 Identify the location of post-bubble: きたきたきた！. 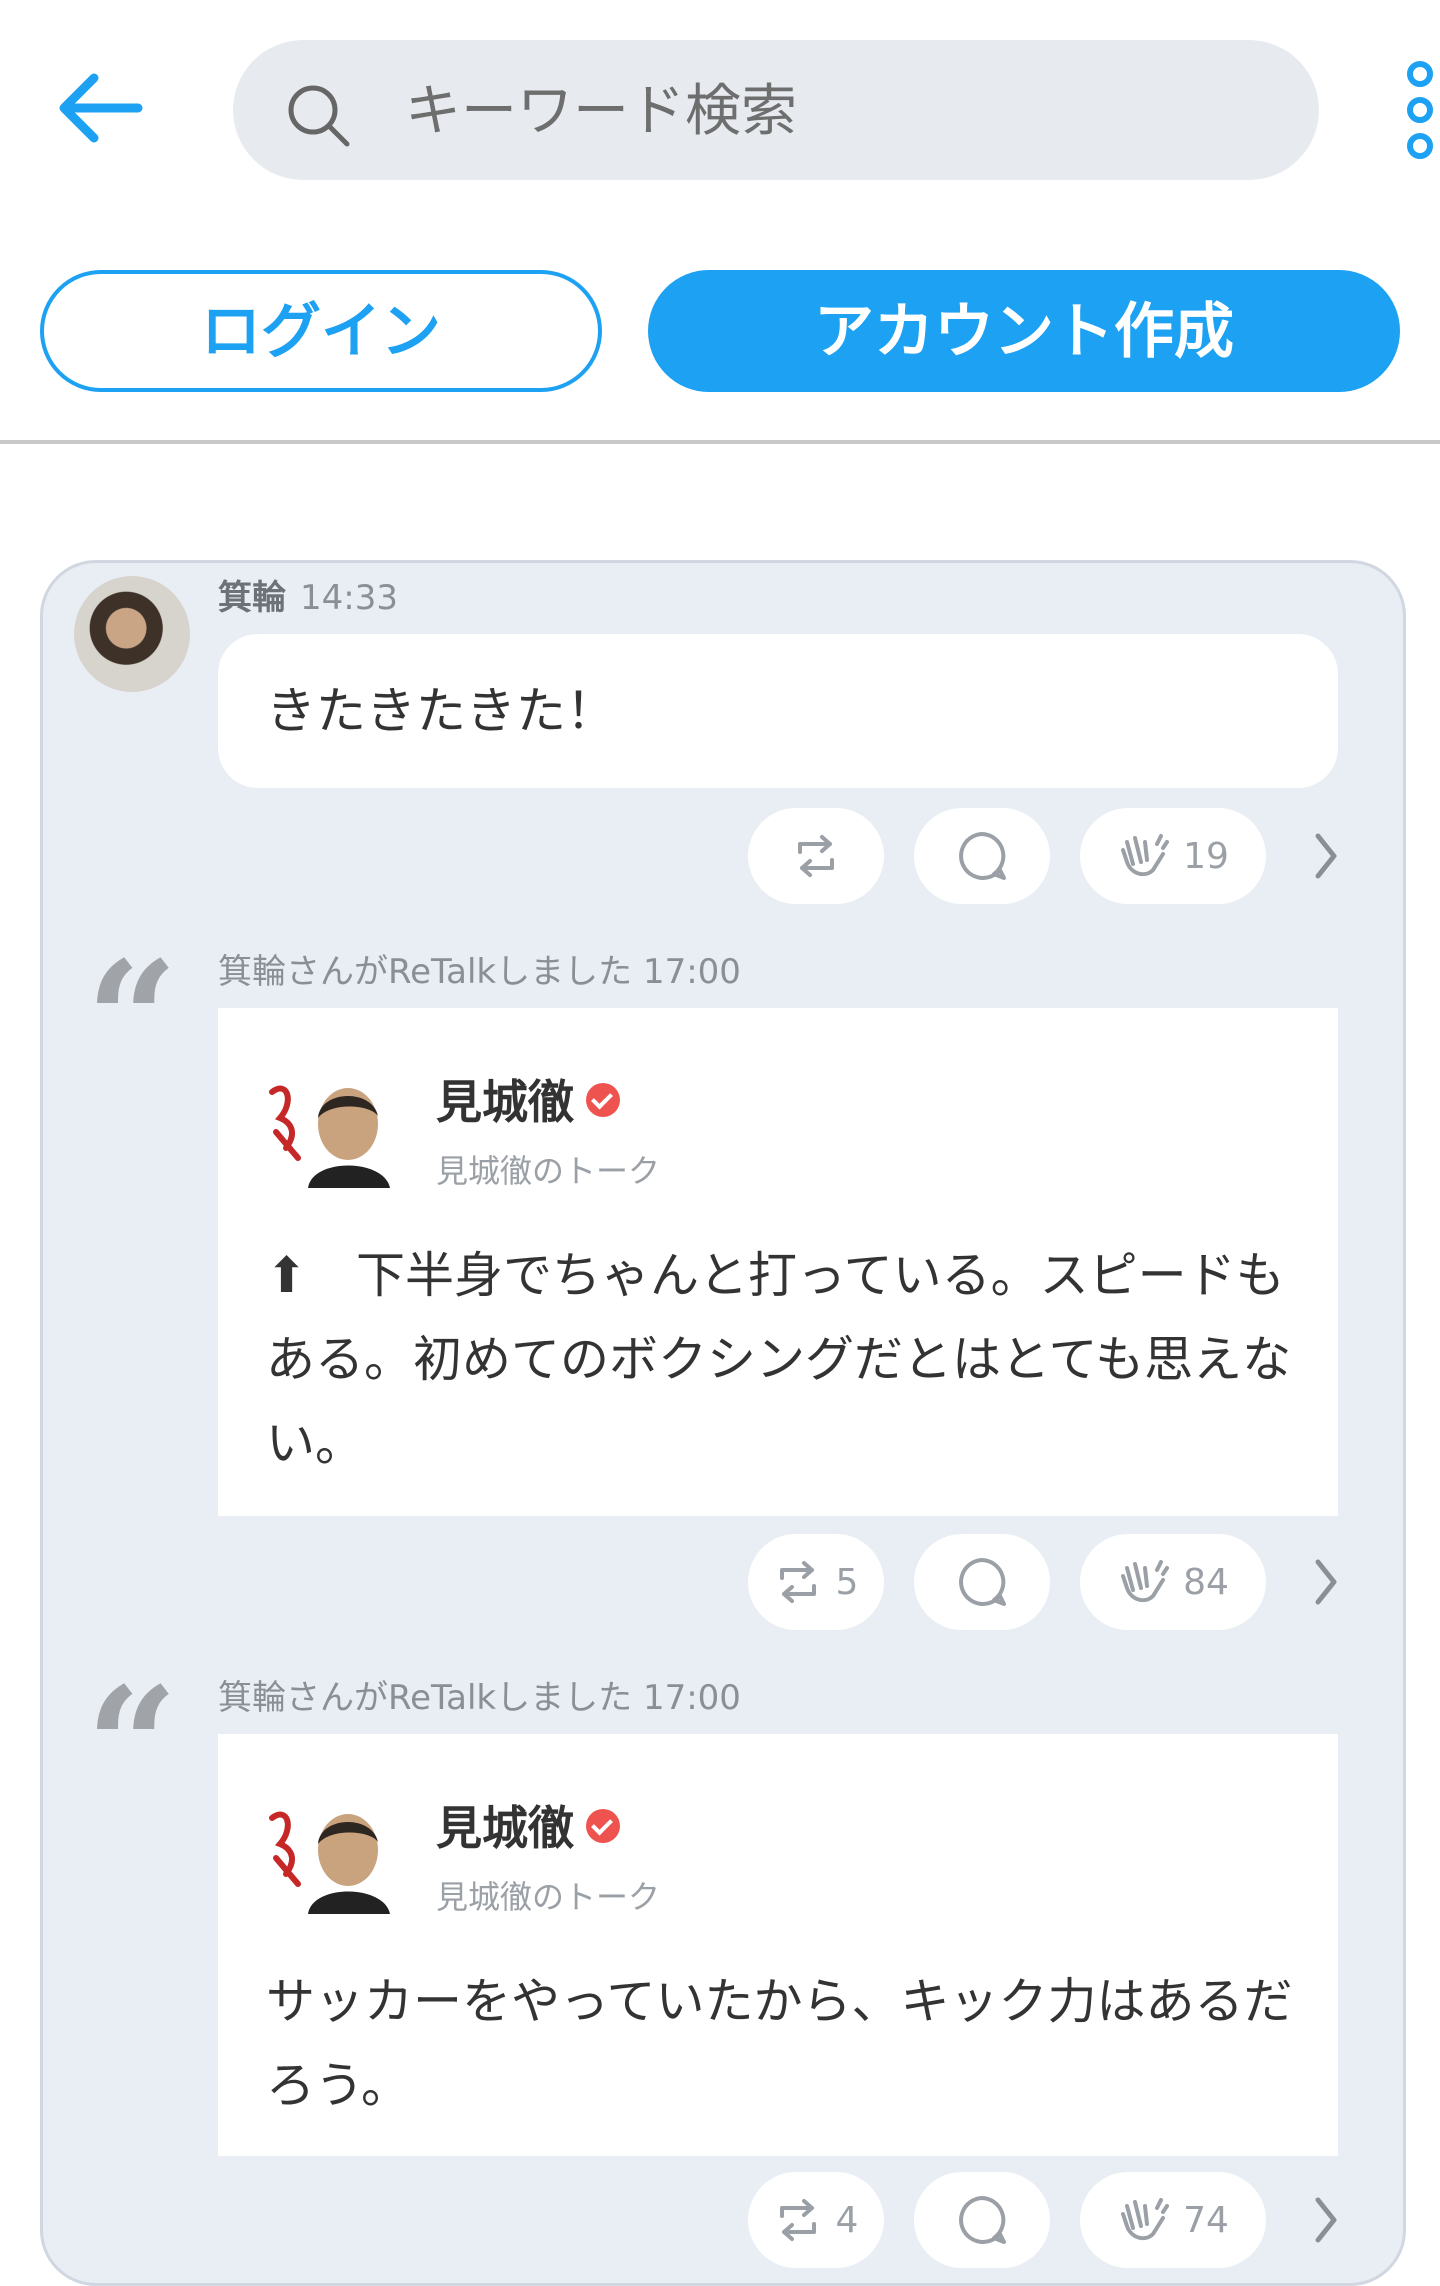
(778, 711).